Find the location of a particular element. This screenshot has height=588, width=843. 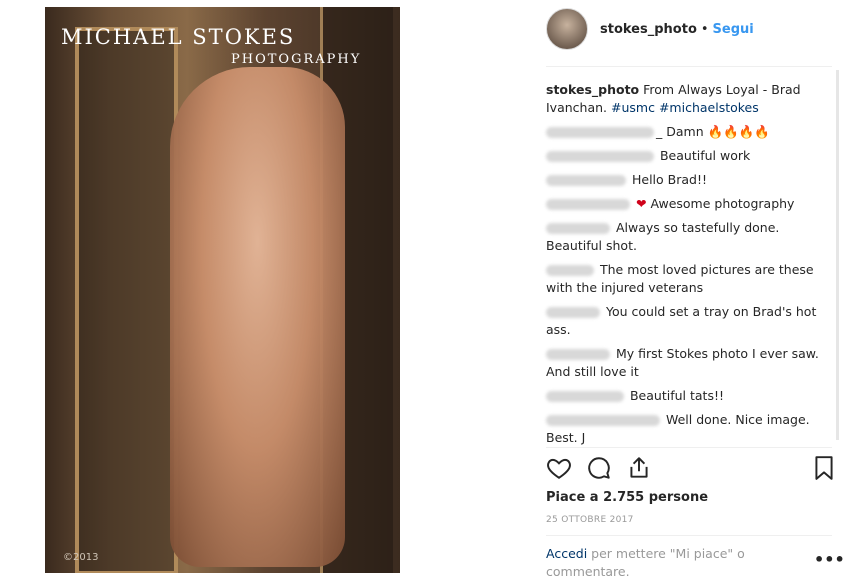

login-link: Accedi is located at coordinates (566, 553).